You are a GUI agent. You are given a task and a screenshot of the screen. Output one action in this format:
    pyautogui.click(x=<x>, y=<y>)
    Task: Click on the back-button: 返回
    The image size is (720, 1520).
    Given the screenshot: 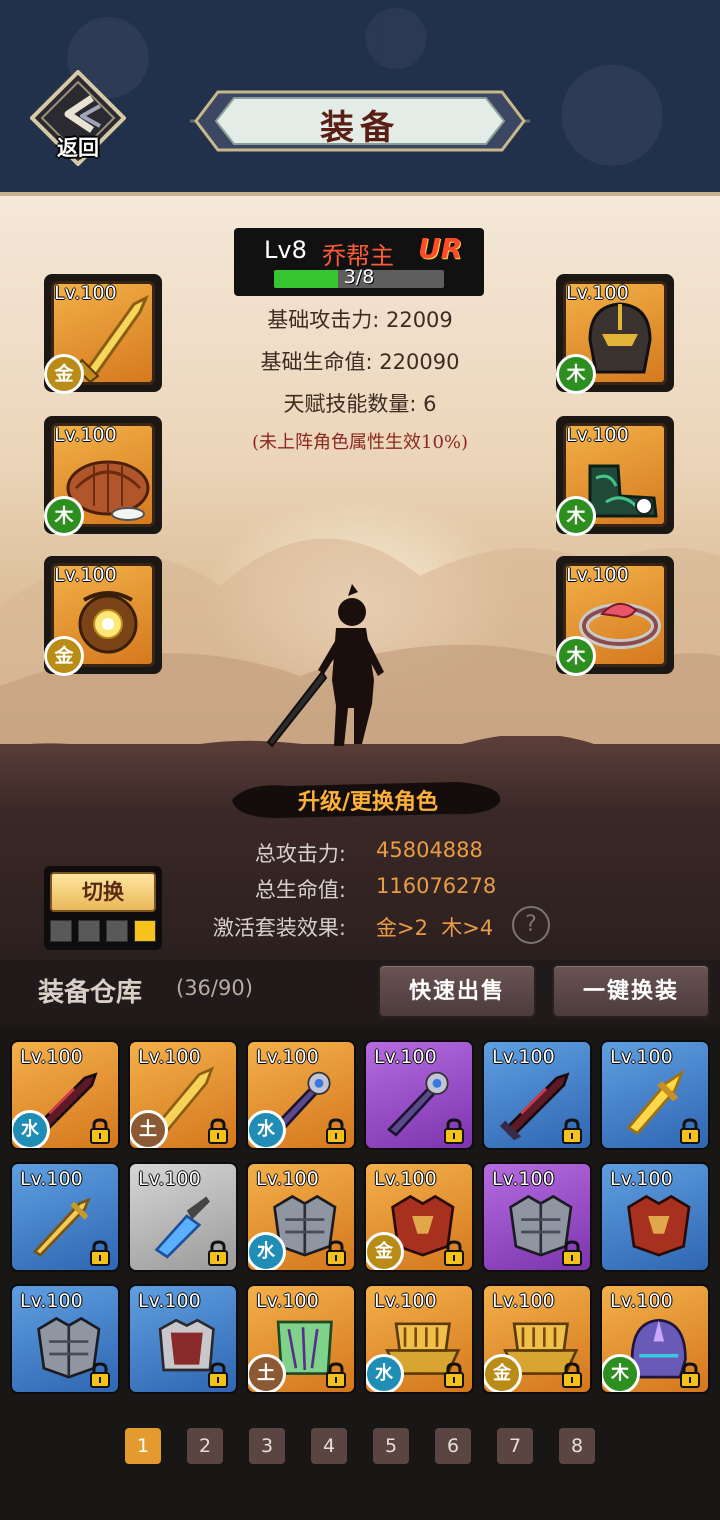 What is the action you would take?
    pyautogui.click(x=78, y=118)
    